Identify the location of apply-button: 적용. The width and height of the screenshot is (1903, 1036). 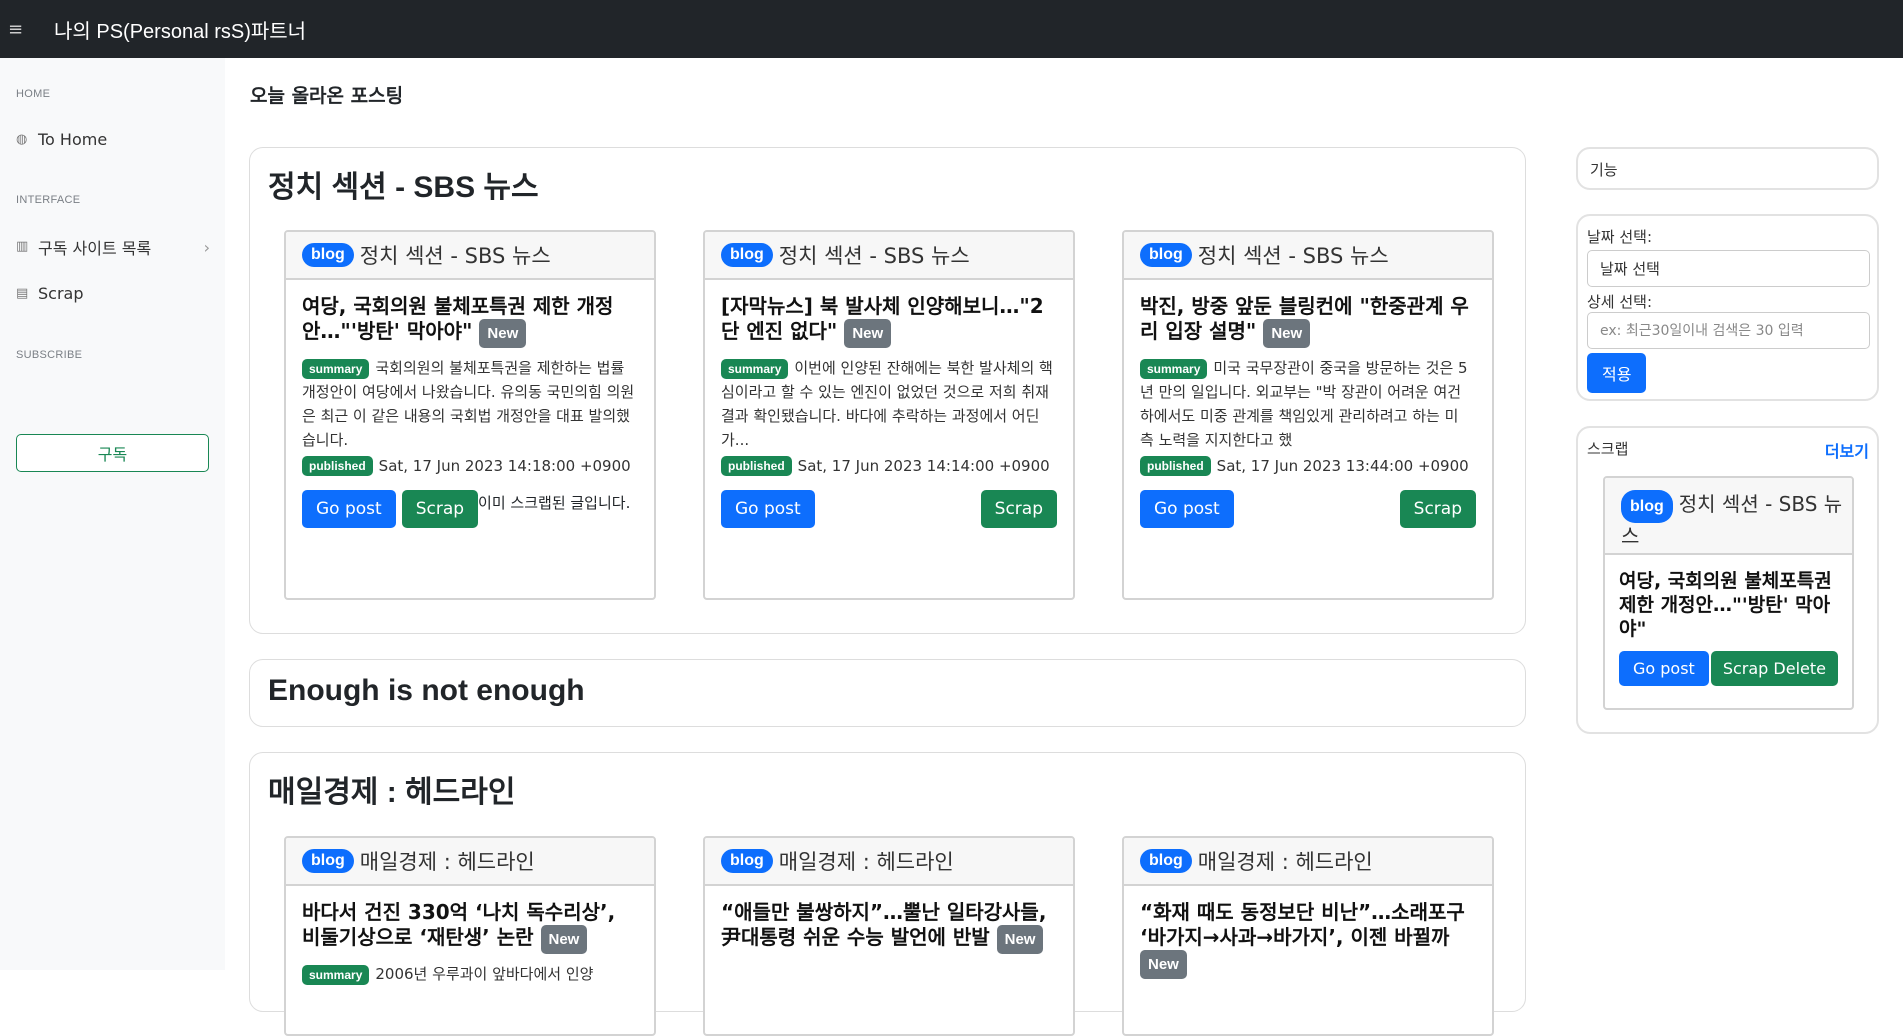
(1617, 373).